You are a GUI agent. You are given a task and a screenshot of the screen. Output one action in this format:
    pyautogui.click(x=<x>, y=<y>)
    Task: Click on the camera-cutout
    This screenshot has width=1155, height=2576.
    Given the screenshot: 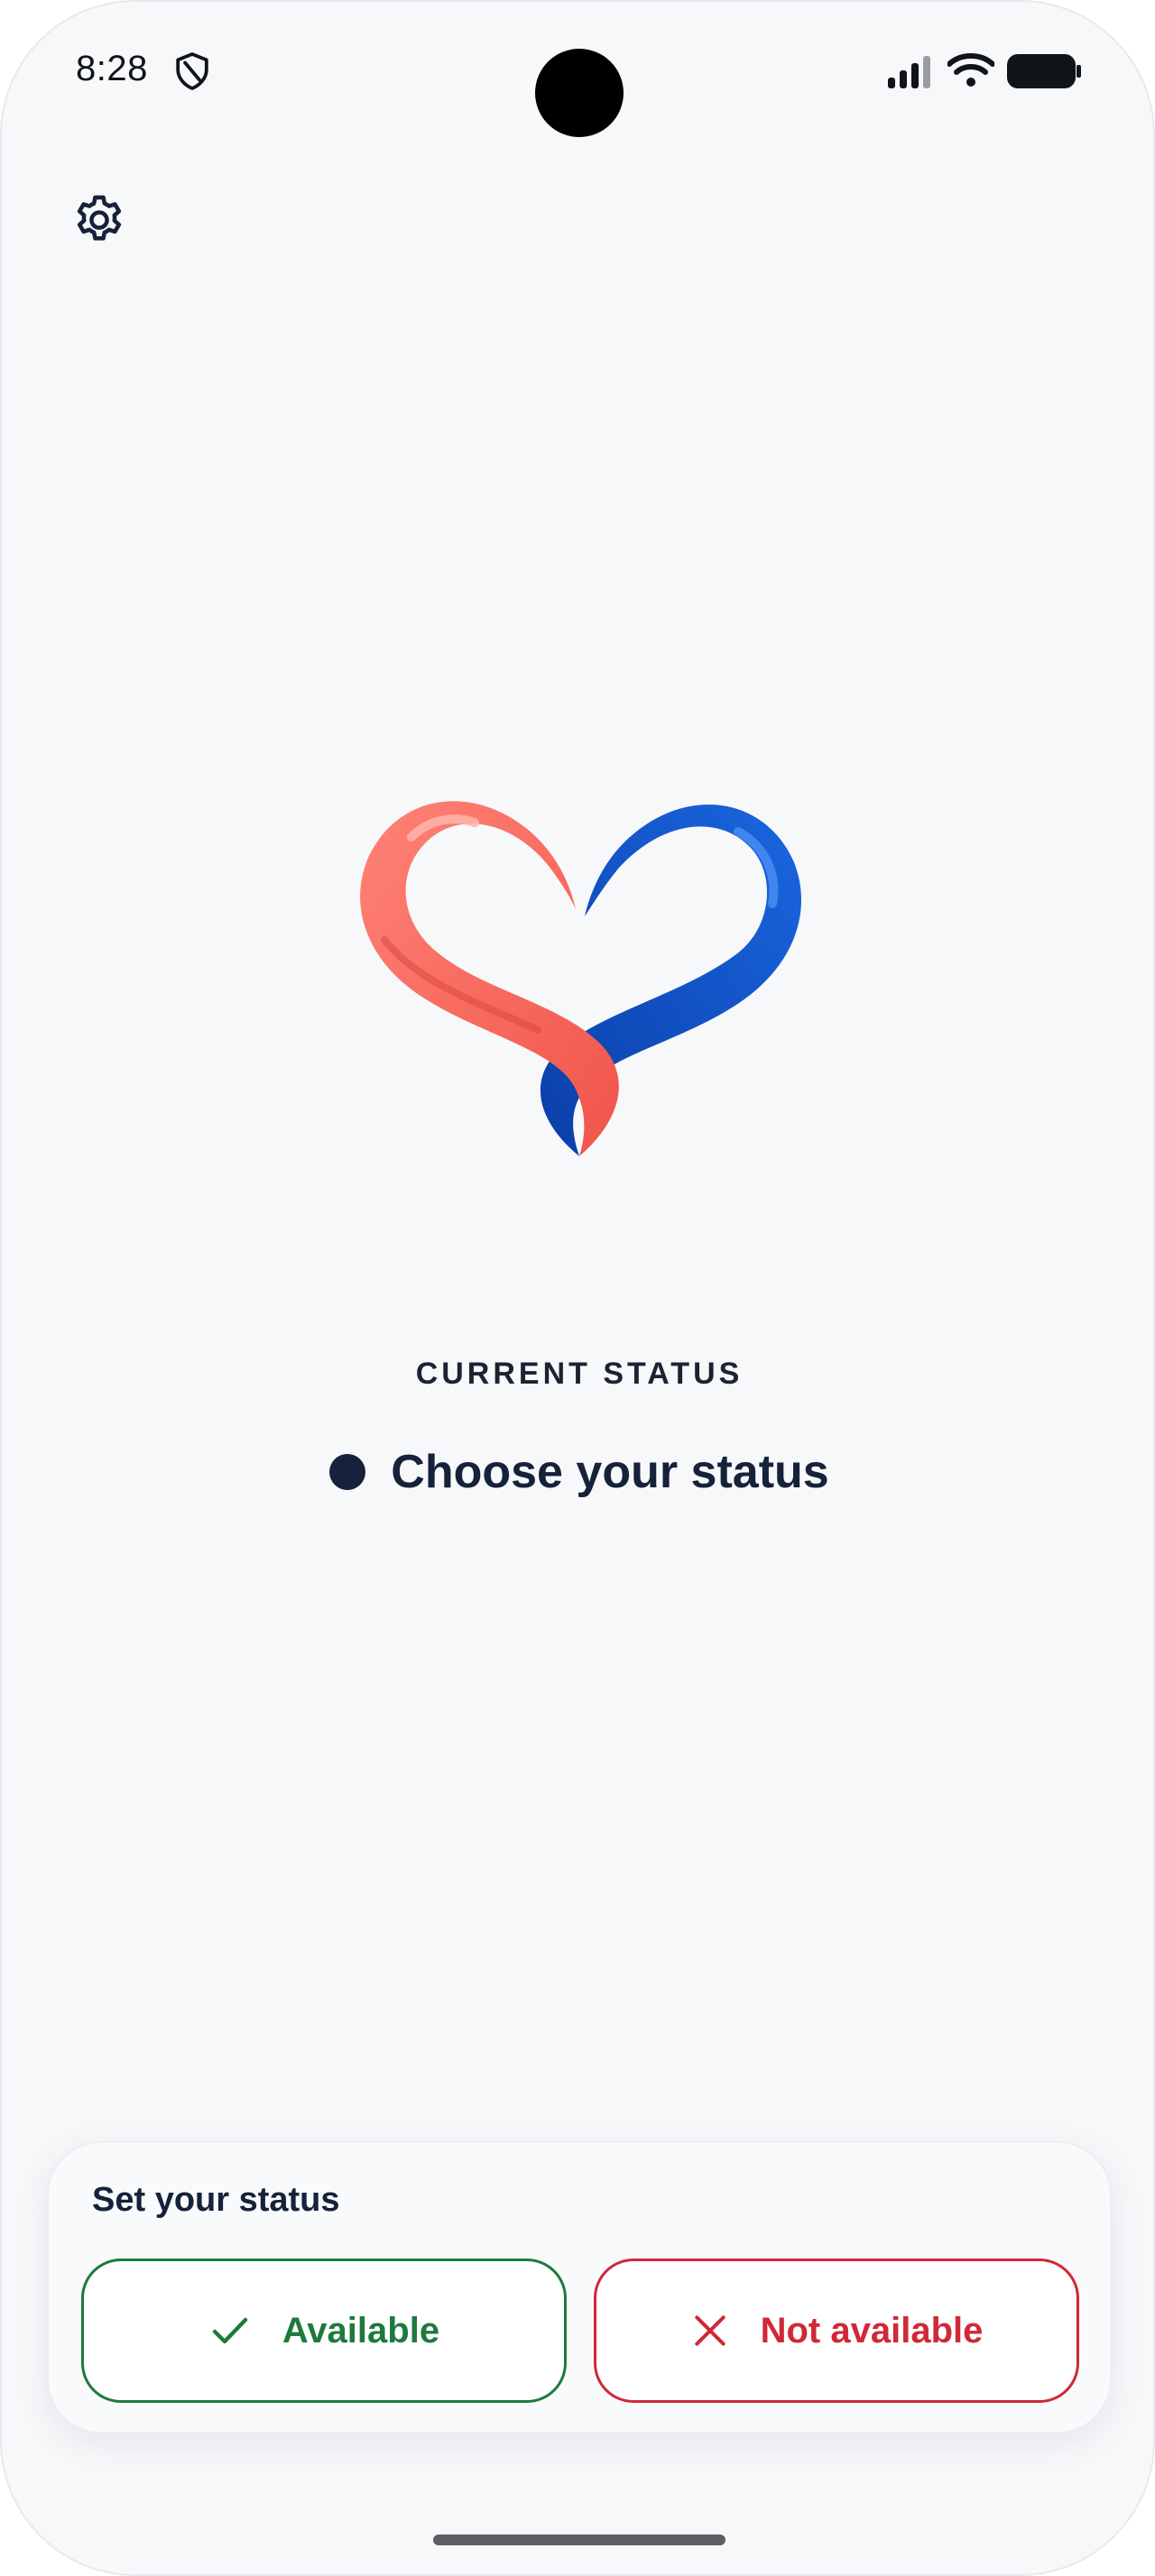 What is the action you would take?
    pyautogui.click(x=579, y=93)
    